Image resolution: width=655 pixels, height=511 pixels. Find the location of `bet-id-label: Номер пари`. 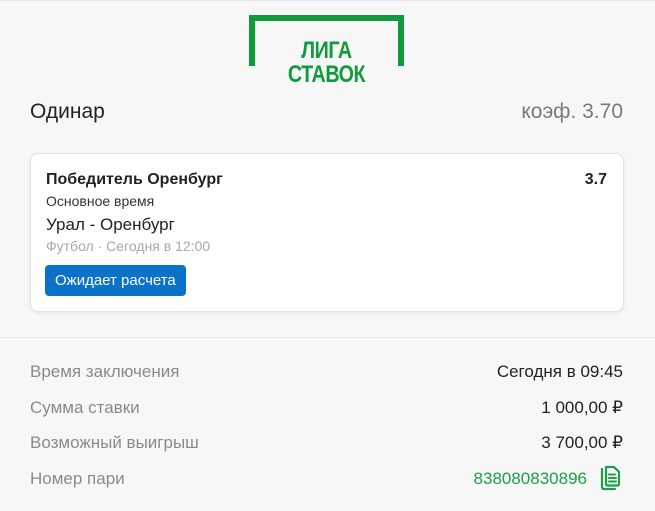

bet-id-label: Номер пари is located at coordinates (77, 478).